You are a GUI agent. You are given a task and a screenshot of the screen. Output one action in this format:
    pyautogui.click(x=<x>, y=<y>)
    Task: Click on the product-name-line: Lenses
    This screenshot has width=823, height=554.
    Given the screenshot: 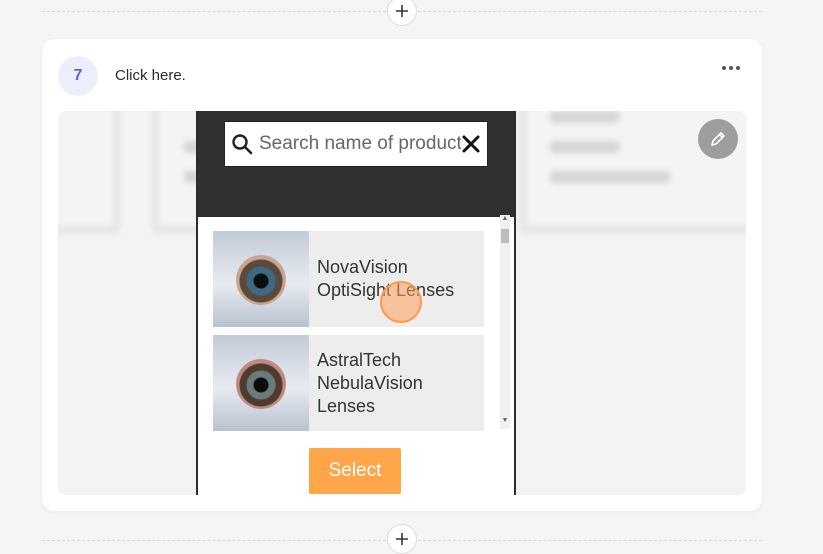 What is the action you would take?
    pyautogui.click(x=346, y=405)
    